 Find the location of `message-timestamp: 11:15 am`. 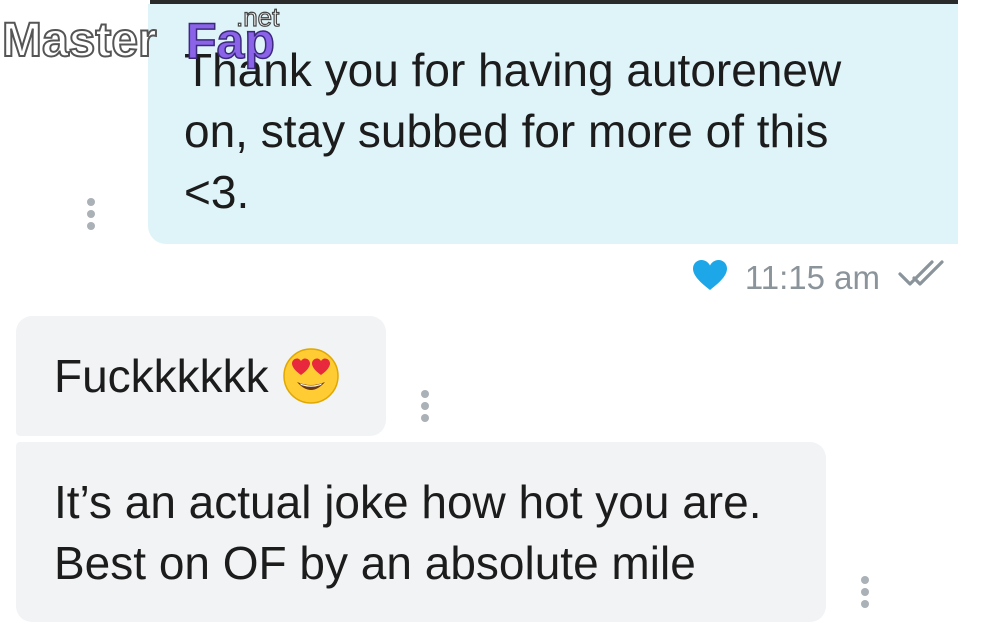

message-timestamp: 11:15 am is located at coordinates (812, 277).